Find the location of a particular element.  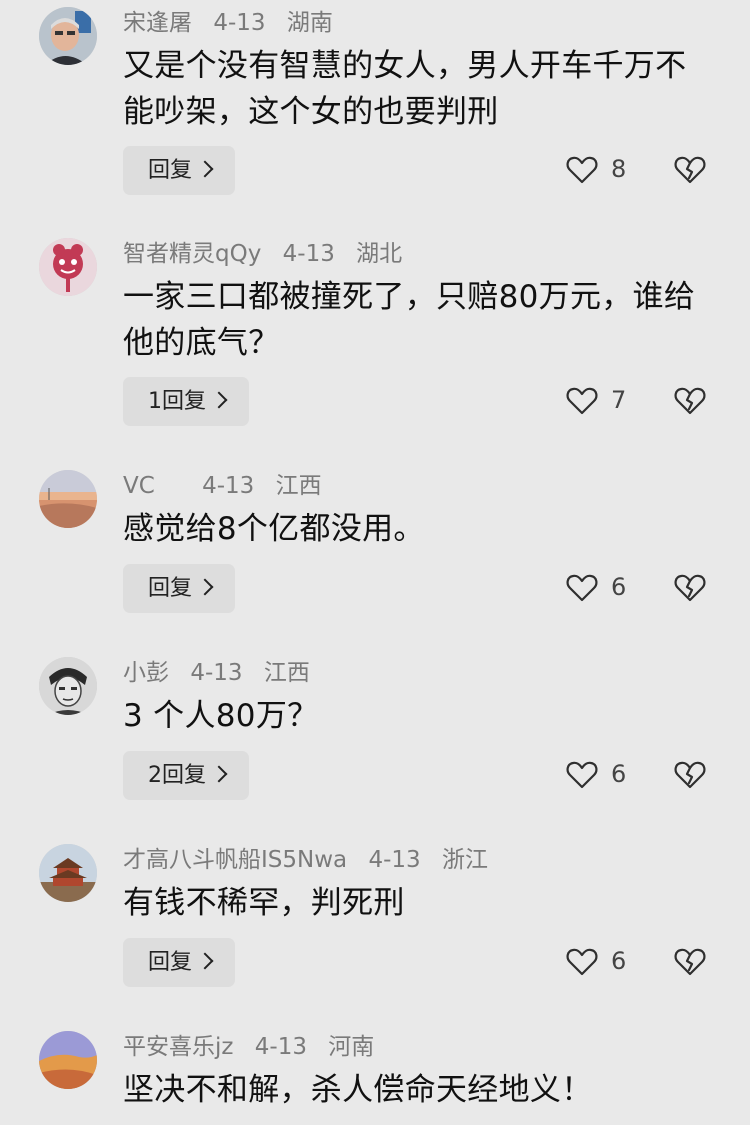

comment-item: 平安喜乐jz 4-13 河南 坚决不和解，杀人偿命天经地义！ is located at coordinates (375, 1074).